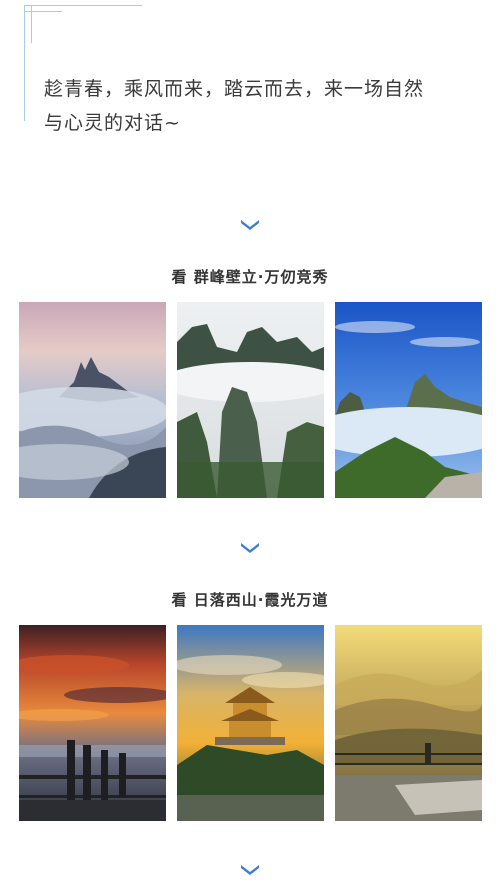  I want to click on section-title-sunset: 看 日落西山·霞光万道, so click(250, 600).